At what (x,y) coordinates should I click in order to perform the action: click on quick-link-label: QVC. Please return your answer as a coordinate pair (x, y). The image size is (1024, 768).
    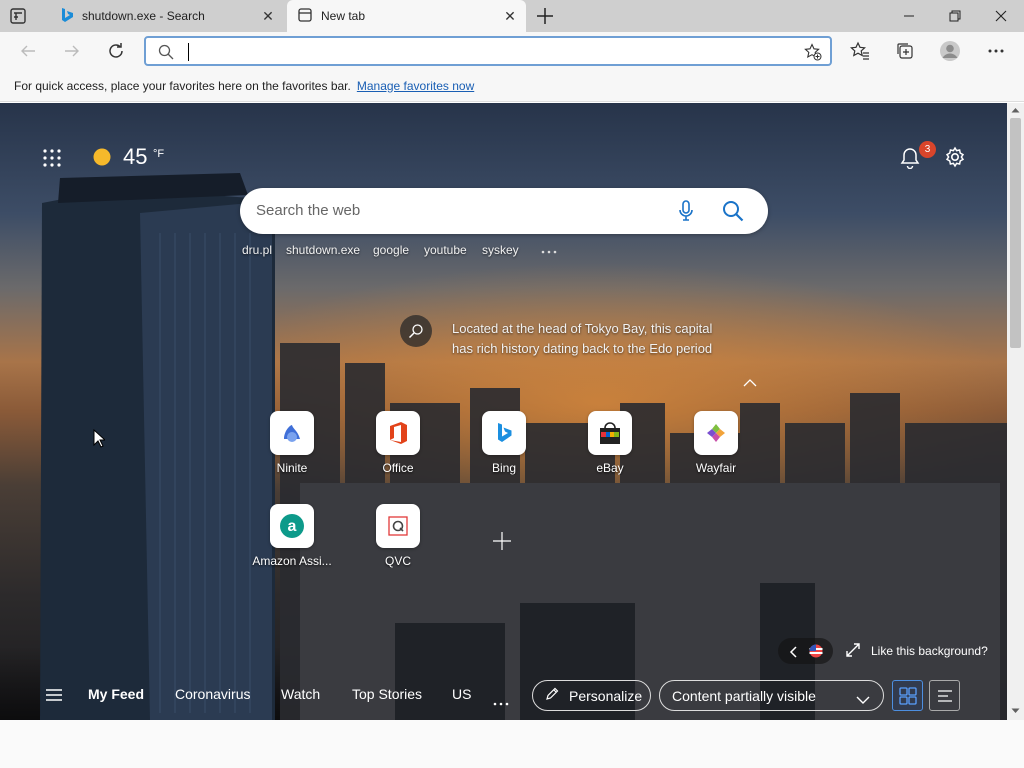
    Looking at the image, I should click on (397, 561).